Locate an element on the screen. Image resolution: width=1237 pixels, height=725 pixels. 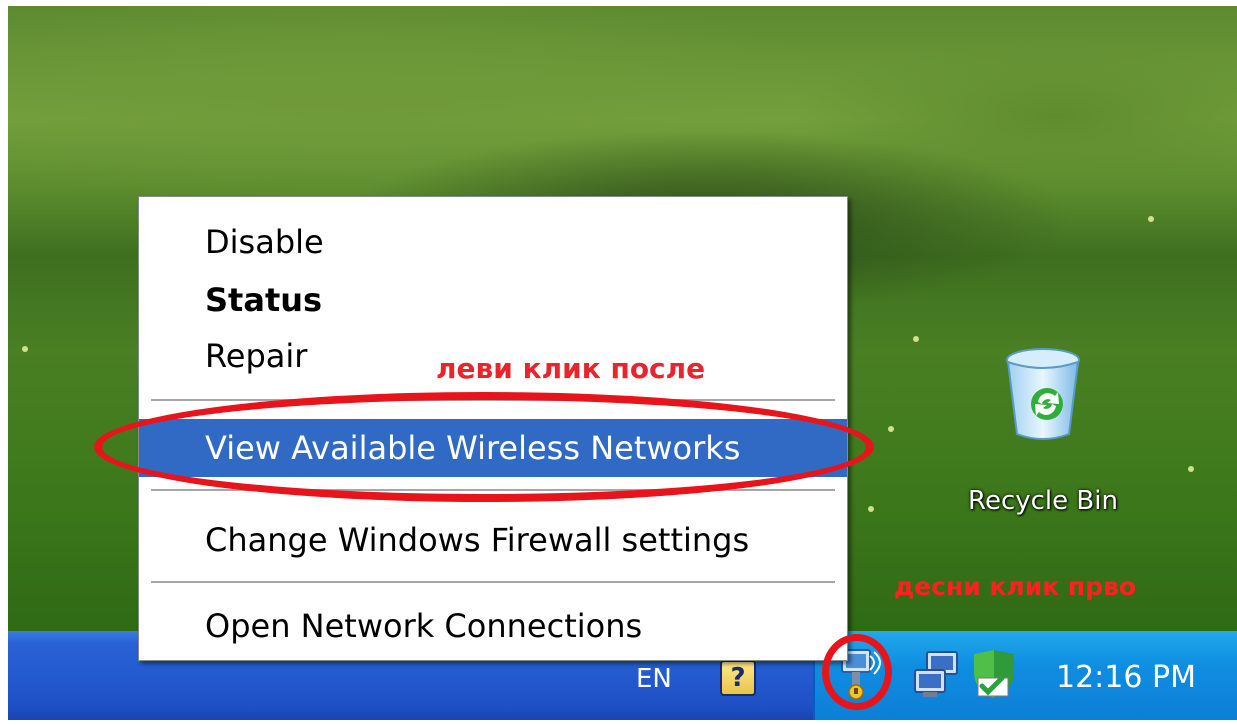
system-clock: 12:16 PM is located at coordinates (1126, 677).